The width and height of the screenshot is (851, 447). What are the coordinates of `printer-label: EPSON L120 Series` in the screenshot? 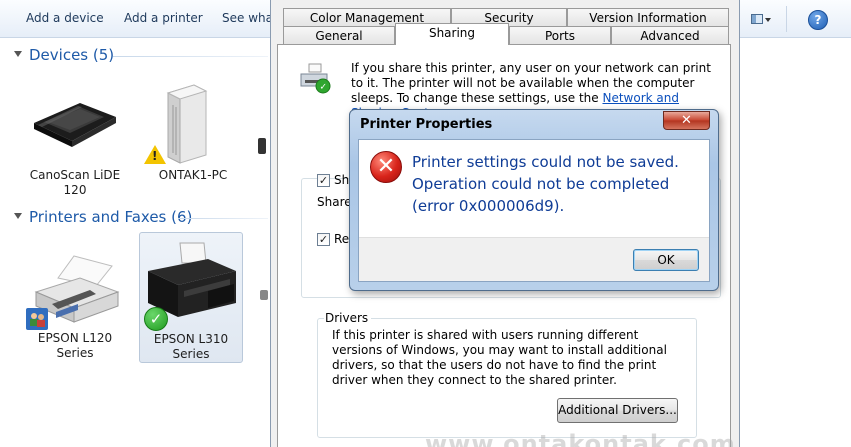 It's located at (75, 345).